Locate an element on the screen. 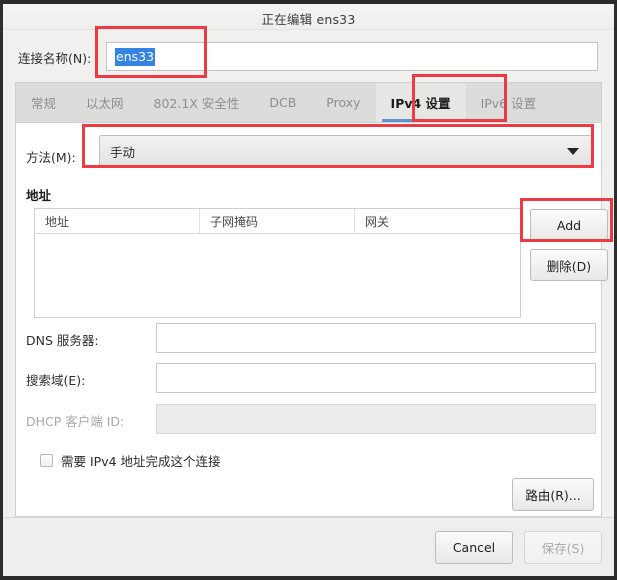  connection-name-selected-text: ens33 is located at coordinates (135, 56).